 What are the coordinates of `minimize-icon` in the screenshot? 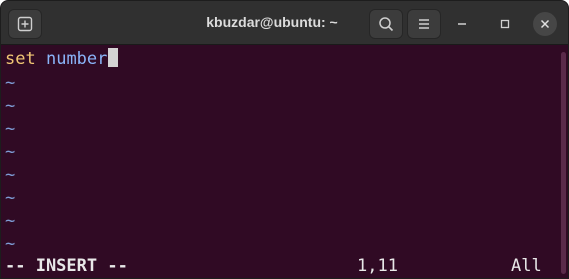 It's located at (462, 24).